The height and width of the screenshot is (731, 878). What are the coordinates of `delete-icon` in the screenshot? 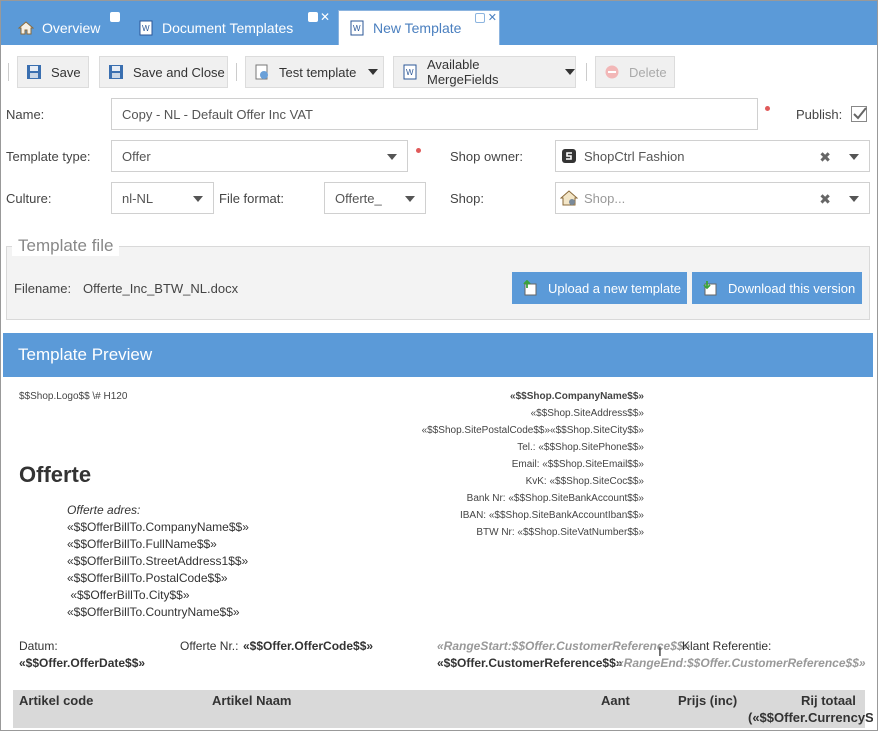 It's located at (612, 72).